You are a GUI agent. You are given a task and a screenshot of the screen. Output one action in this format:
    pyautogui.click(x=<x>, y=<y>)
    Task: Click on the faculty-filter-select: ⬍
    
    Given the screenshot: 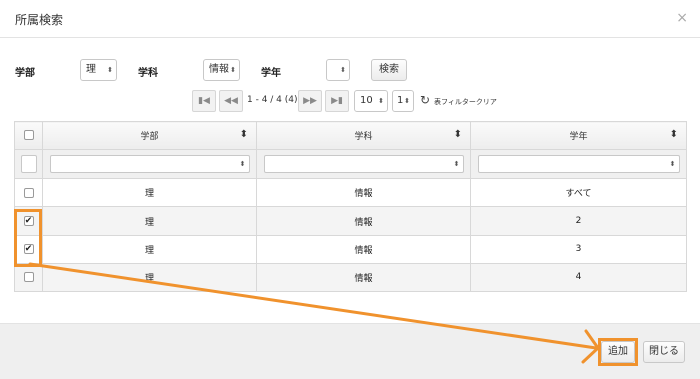 What is the action you would take?
    pyautogui.click(x=149, y=164)
    